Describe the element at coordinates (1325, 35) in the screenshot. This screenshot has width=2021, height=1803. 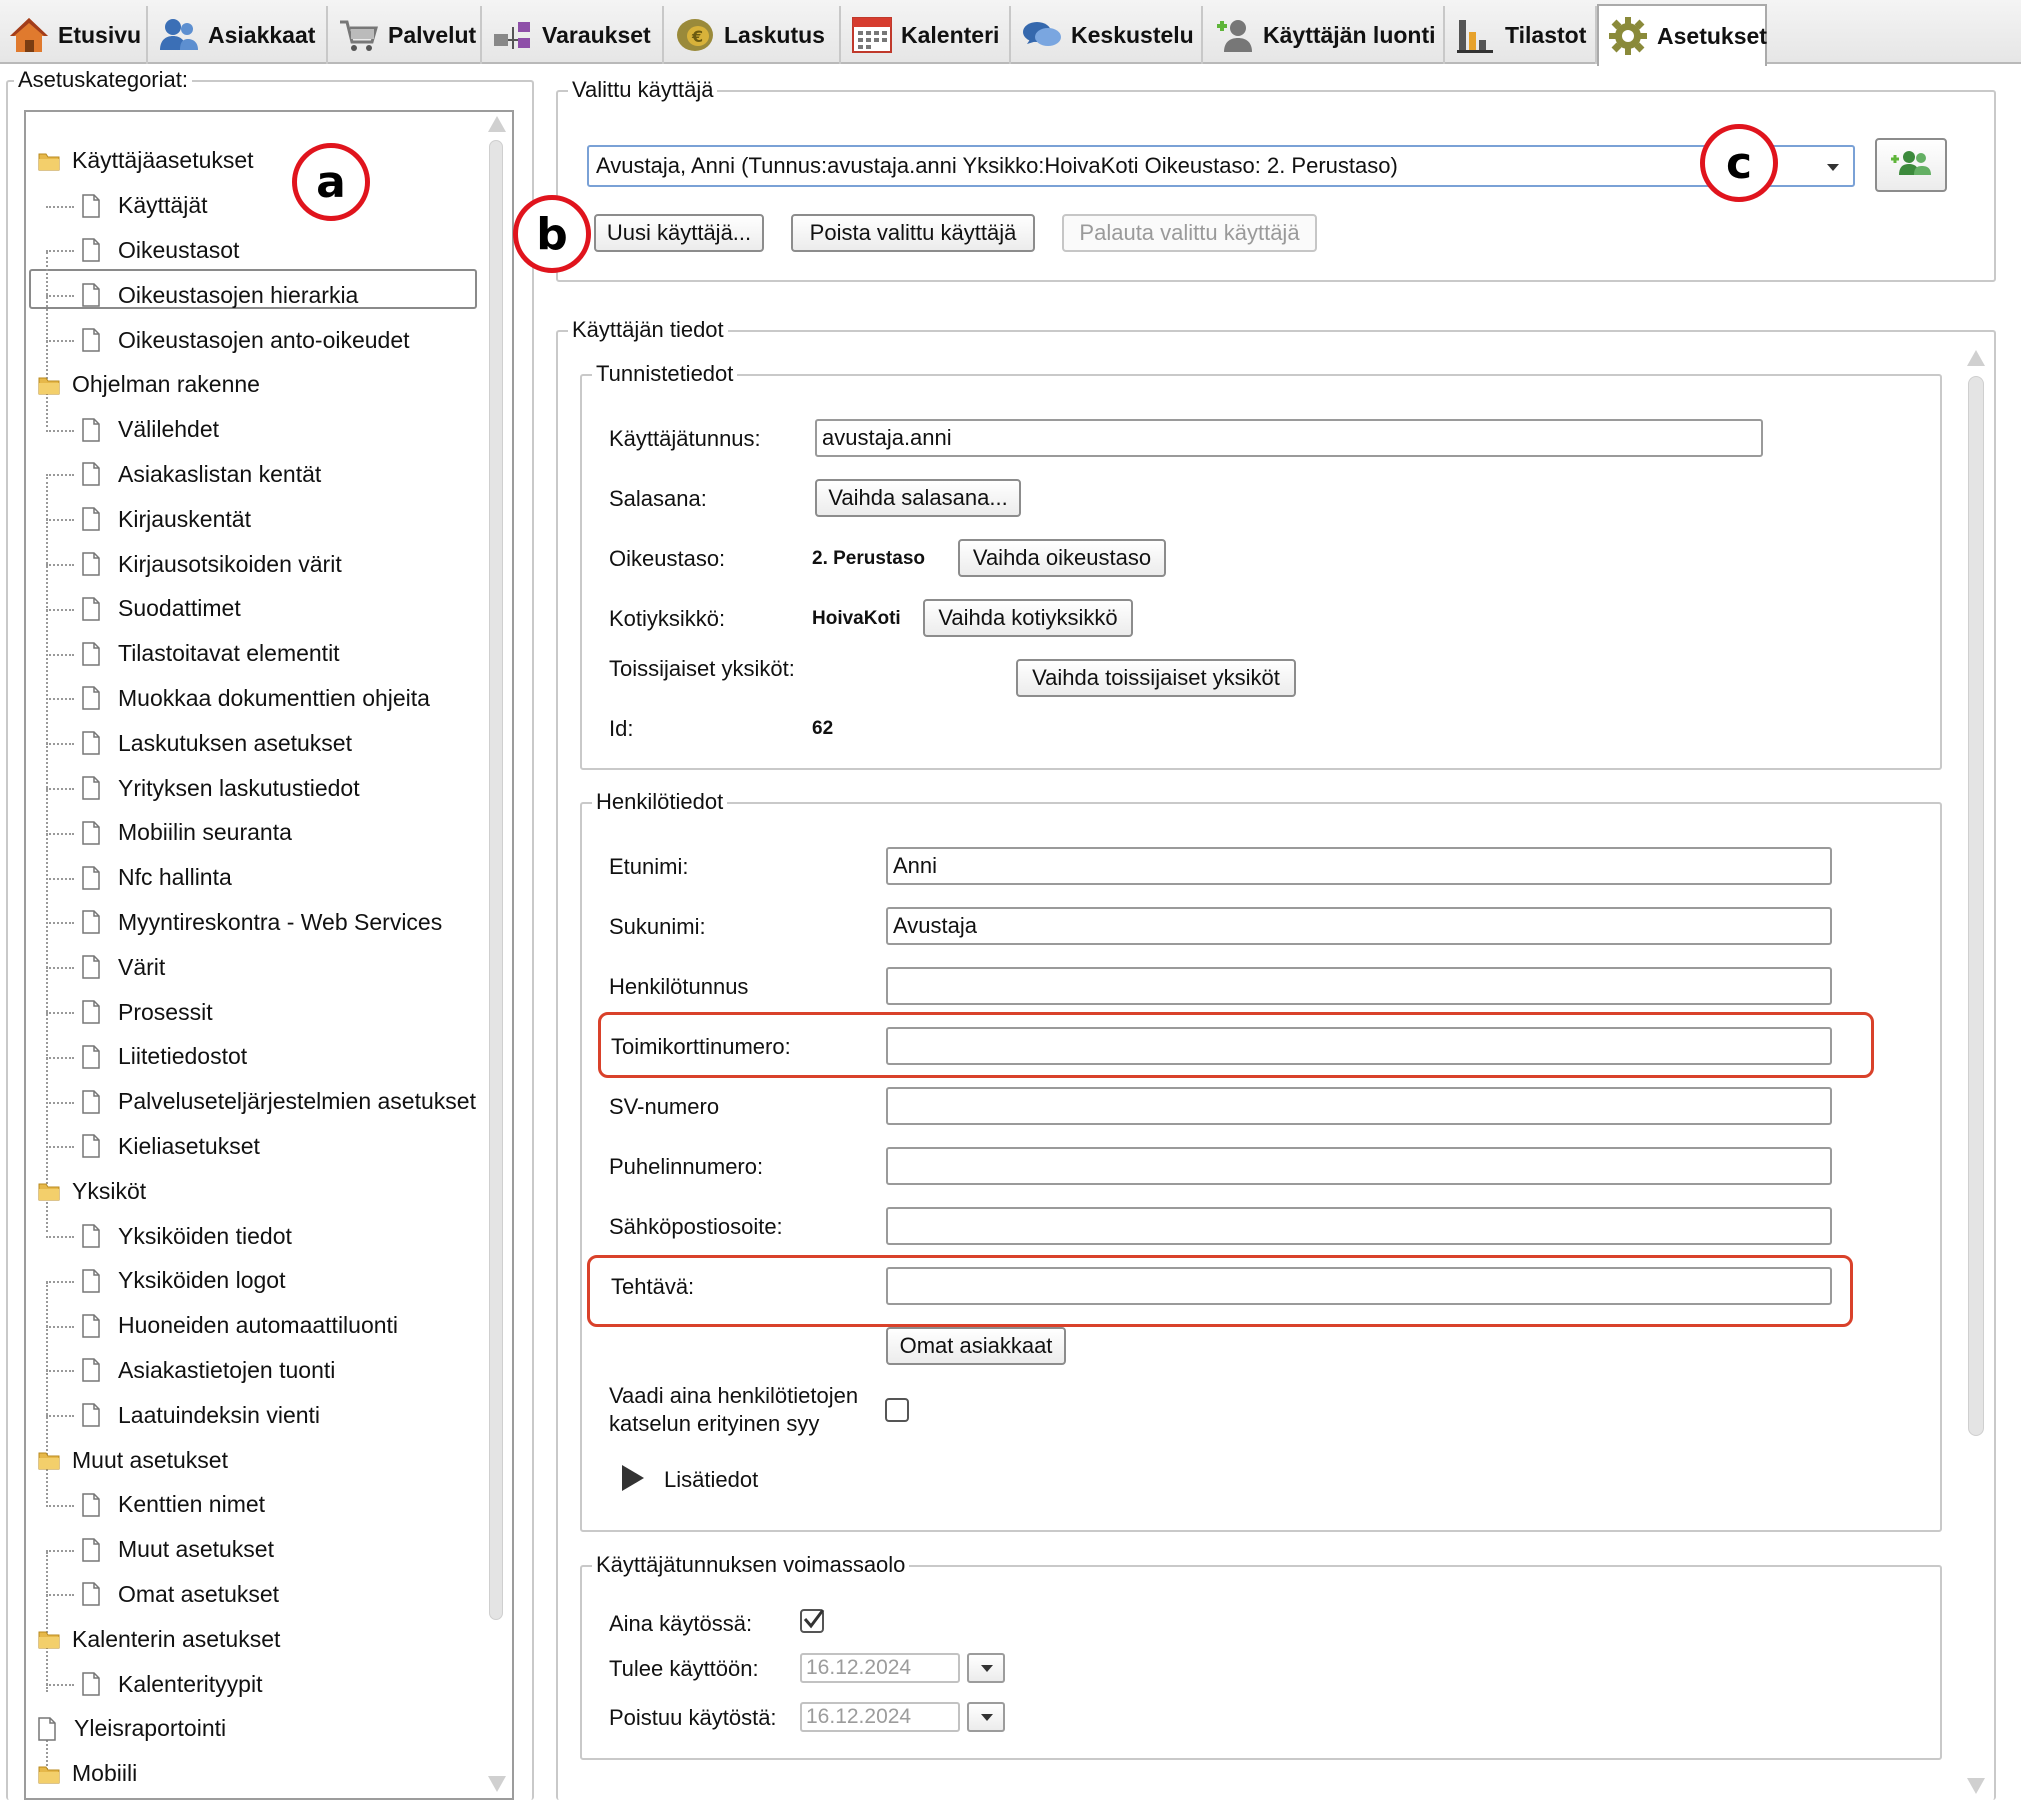
I see `tab-kayttajan-luonti: Käyttäjän luonti` at that location.